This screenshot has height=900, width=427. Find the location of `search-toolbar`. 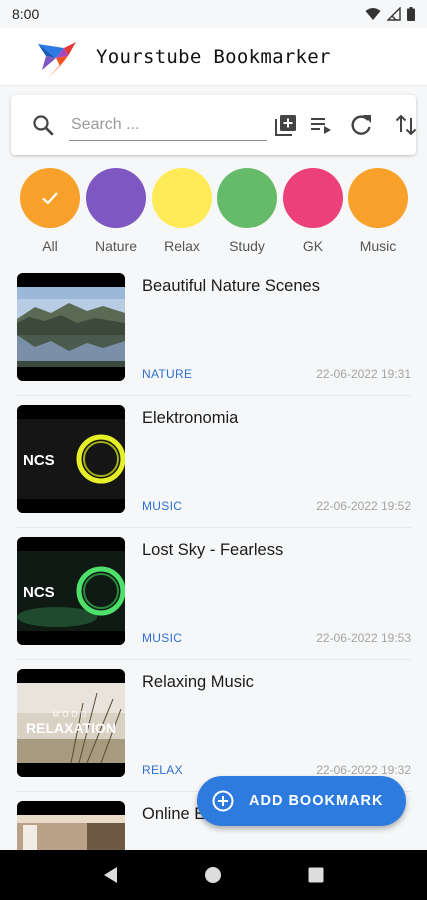

search-toolbar is located at coordinates (214, 125).